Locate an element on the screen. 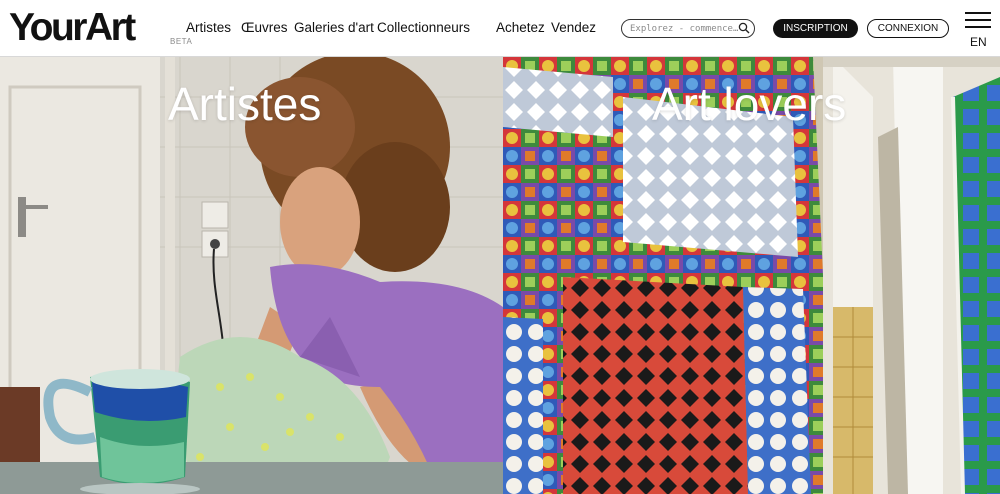 Image resolution: width=1000 pixels, height=494 pixels. nav-vendez: Vendez is located at coordinates (573, 27).